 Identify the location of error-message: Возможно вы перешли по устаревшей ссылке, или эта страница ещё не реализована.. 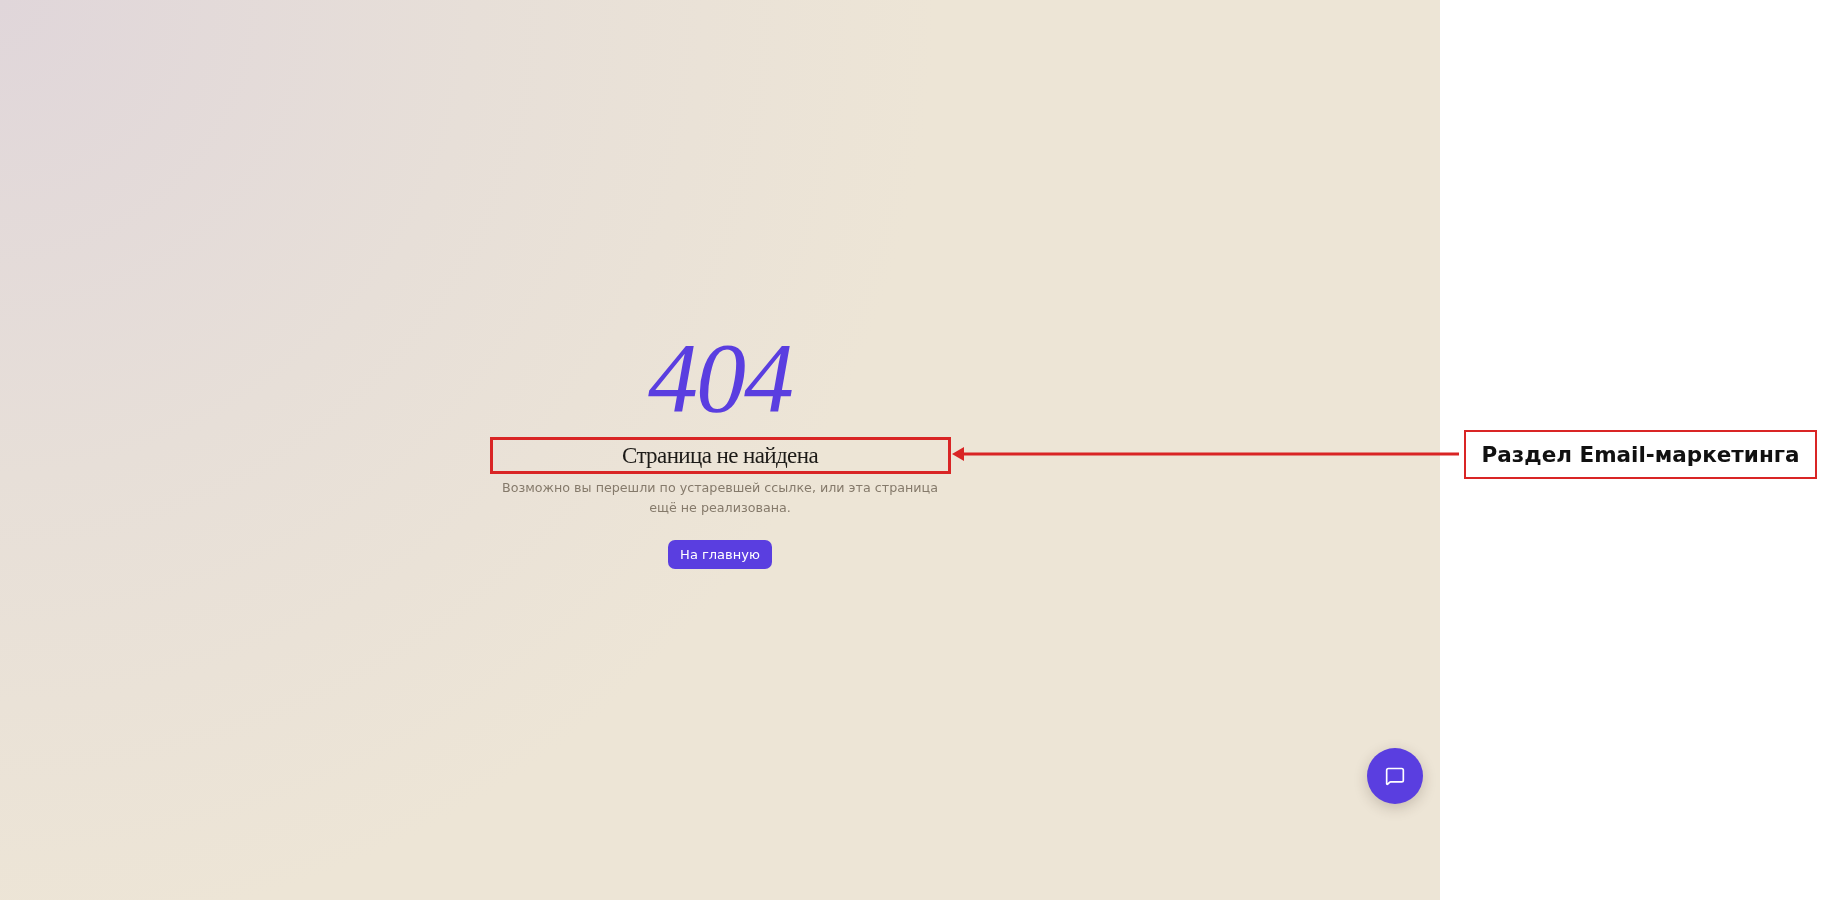
(720, 498).